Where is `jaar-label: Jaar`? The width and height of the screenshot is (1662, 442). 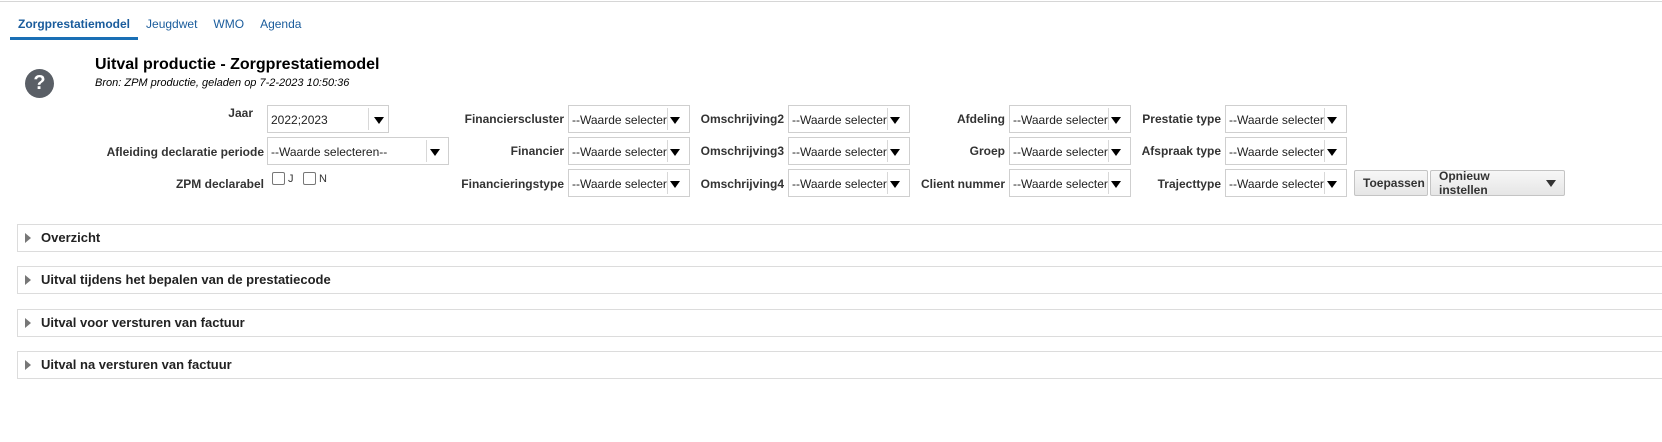 jaar-label: Jaar is located at coordinates (240, 113).